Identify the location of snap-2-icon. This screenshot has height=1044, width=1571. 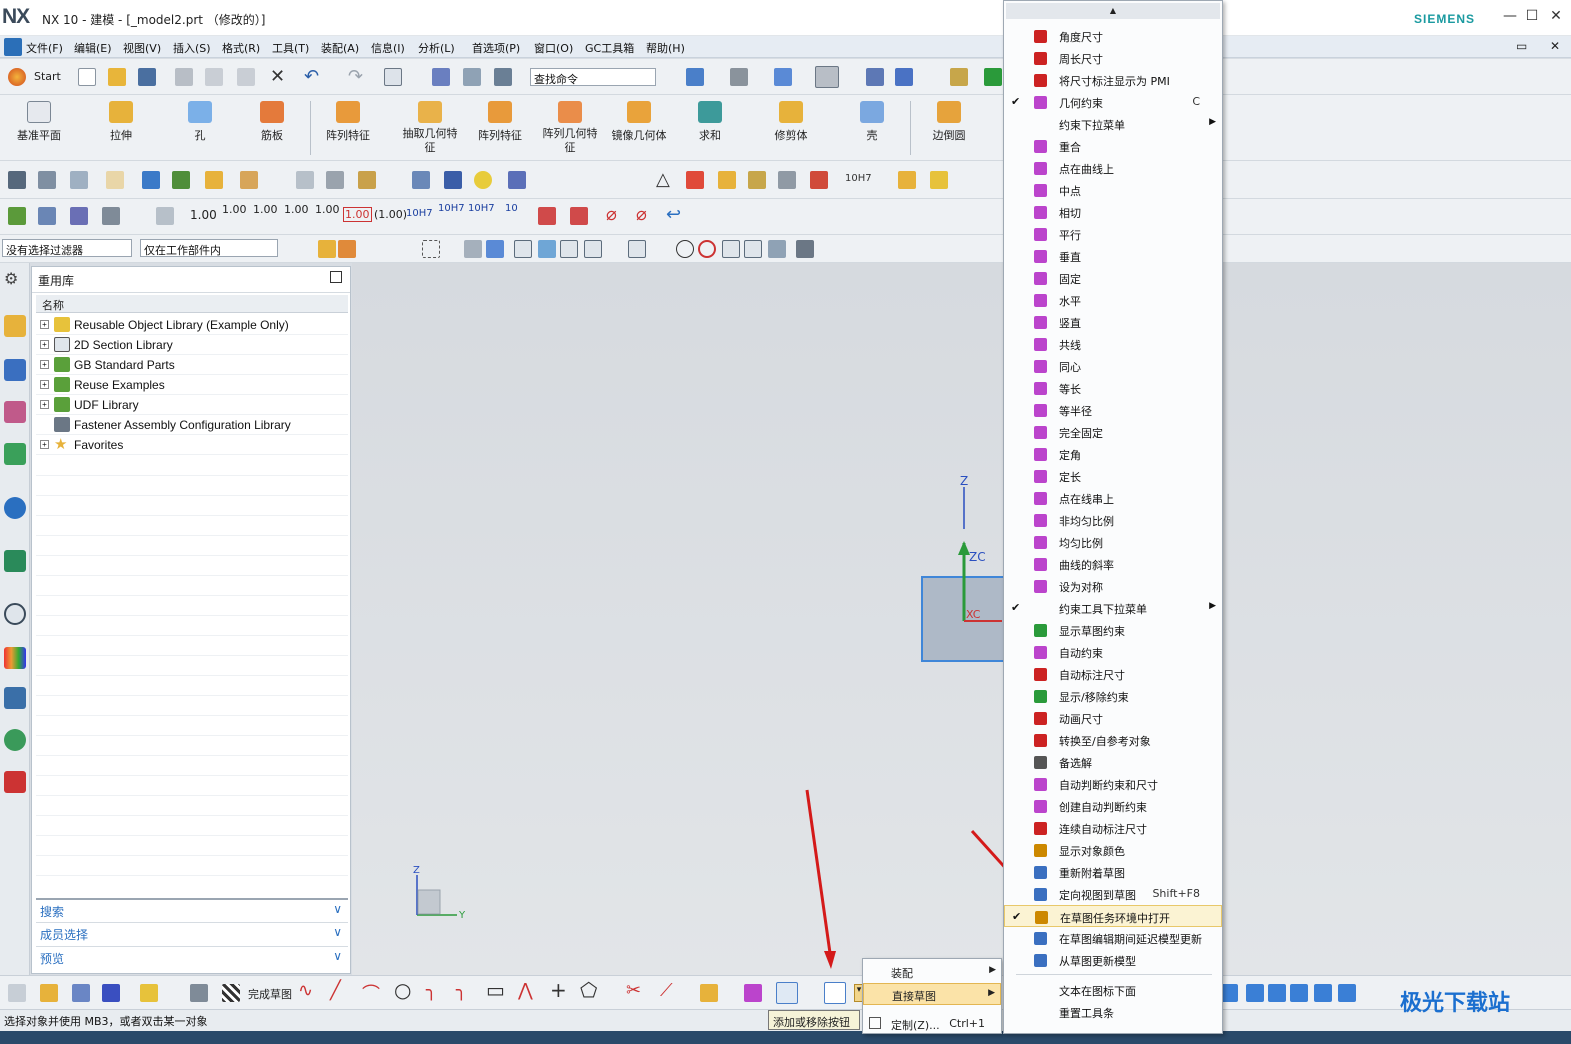
(347, 249).